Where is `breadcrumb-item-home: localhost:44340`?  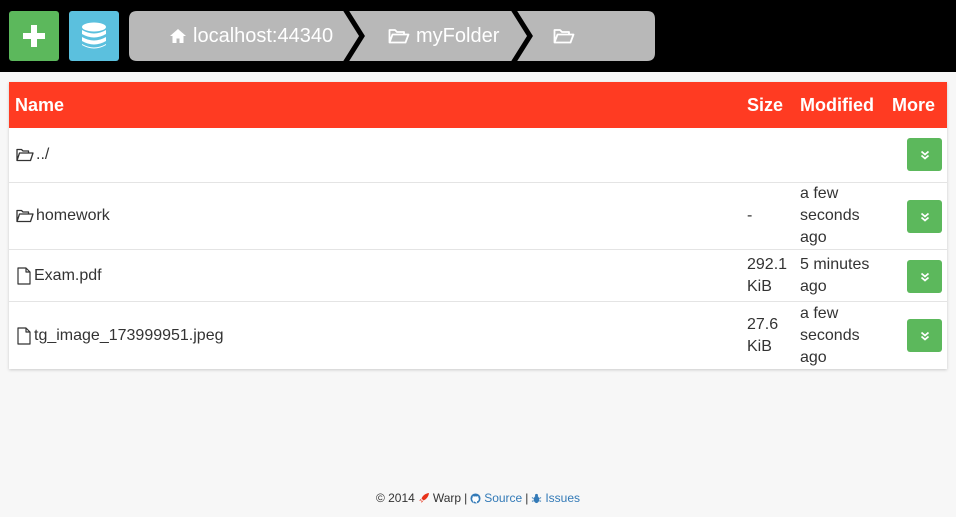
breadcrumb-item-home: localhost:44340 is located at coordinates (251, 36).